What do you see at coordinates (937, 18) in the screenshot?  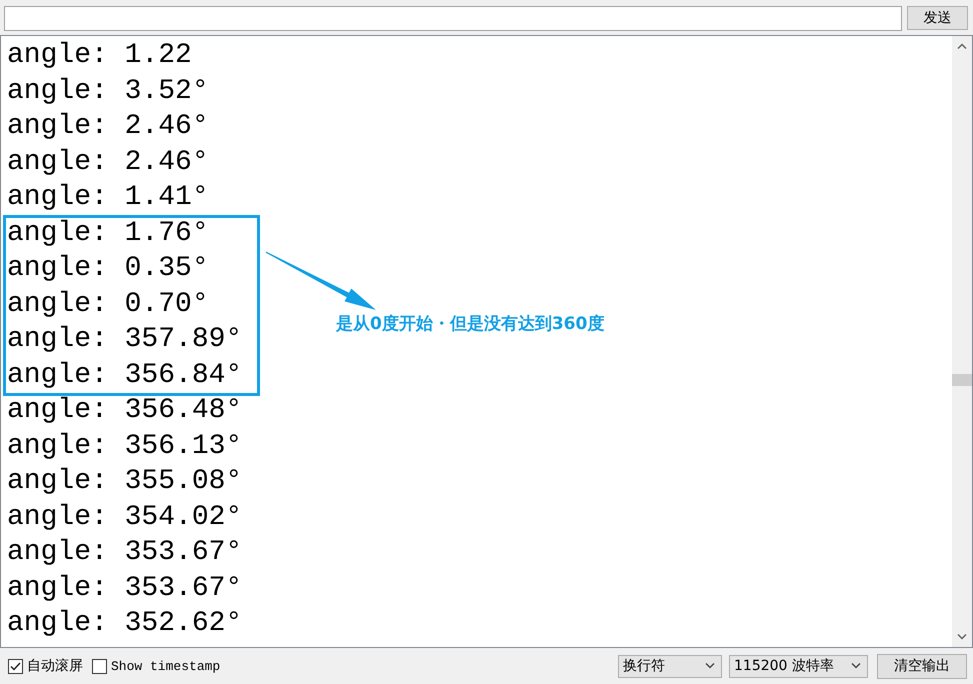 I see `send-button: 发送` at bounding box center [937, 18].